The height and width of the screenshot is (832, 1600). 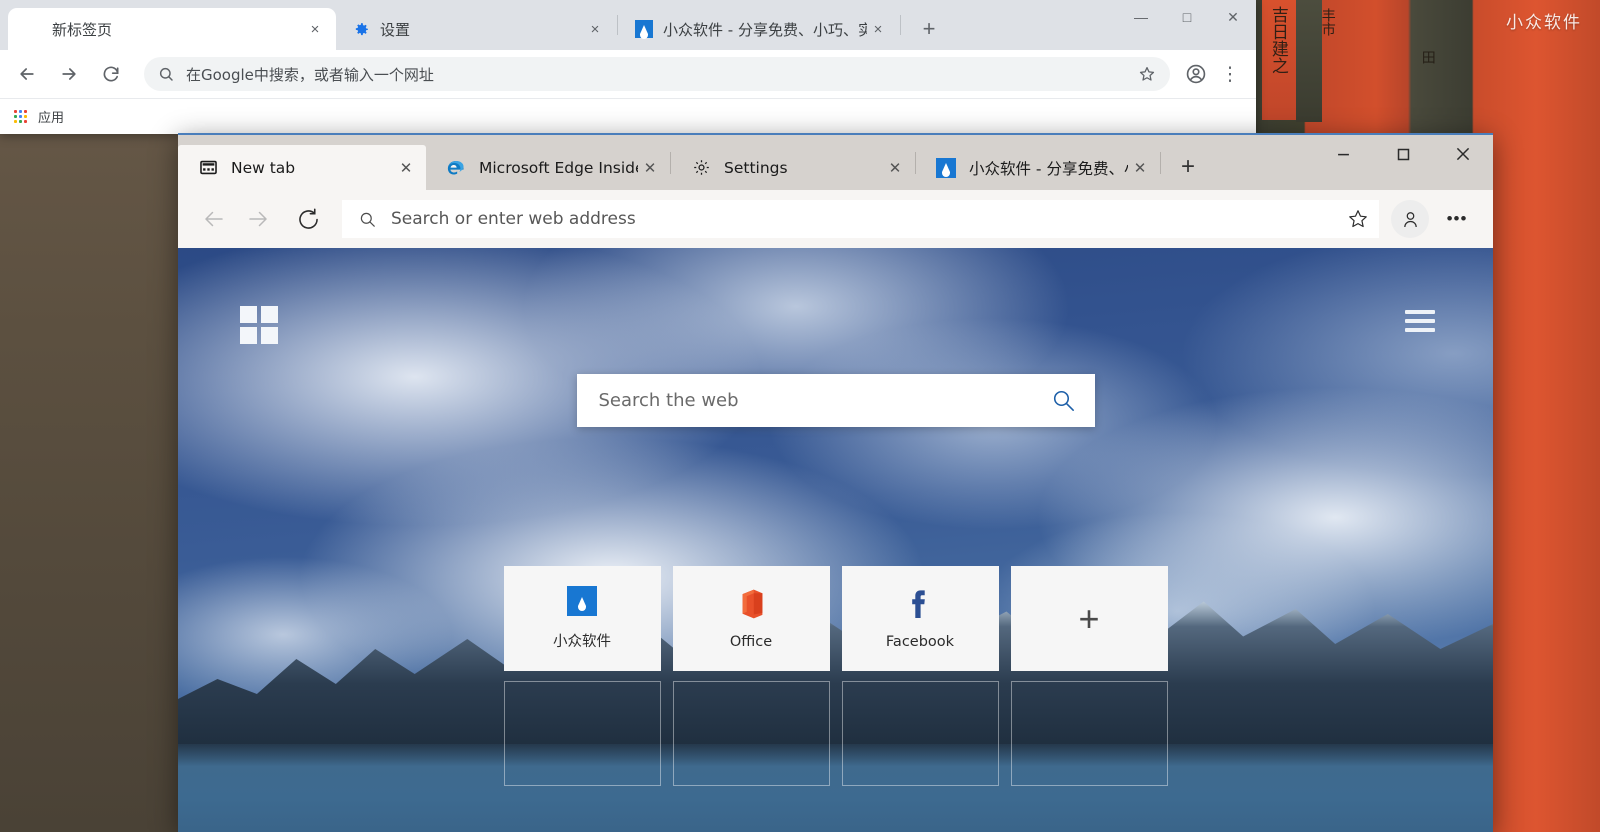 I want to click on wallpaper-calligraphy-3: 田, so click(x=1427, y=57).